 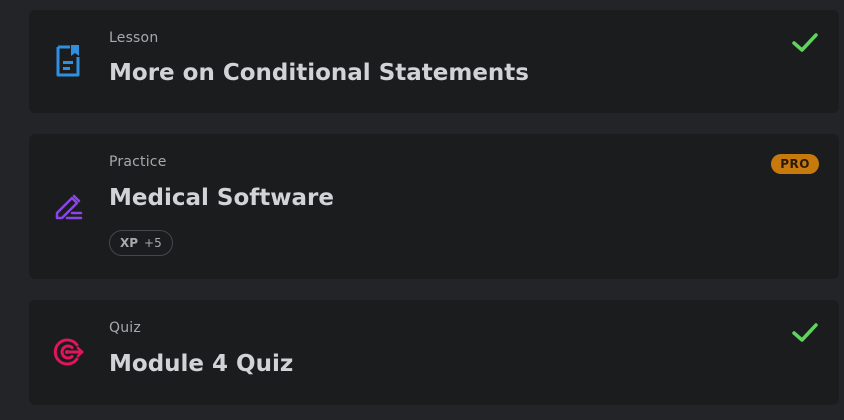 I want to click on target-icon, so click(x=68, y=352).